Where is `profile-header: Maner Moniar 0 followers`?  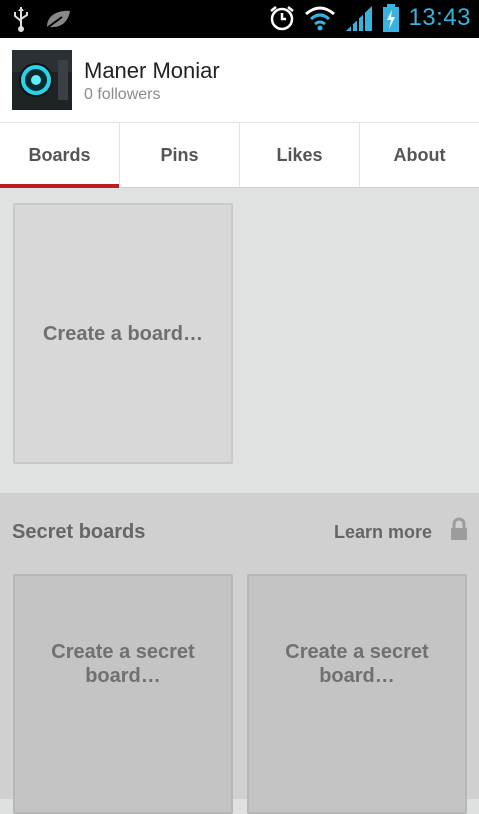
profile-header: Maner Moniar 0 followers is located at coordinates (239, 80).